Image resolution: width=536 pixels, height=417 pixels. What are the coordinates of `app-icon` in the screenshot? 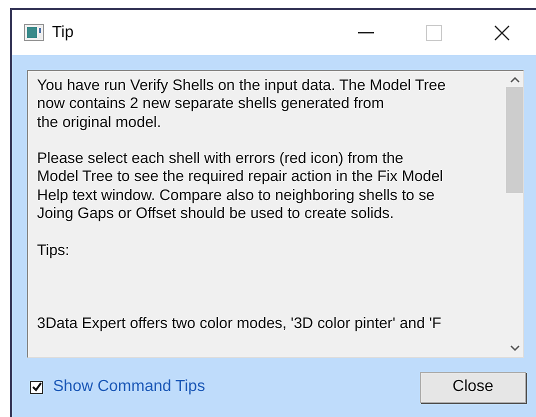 It's located at (34, 32).